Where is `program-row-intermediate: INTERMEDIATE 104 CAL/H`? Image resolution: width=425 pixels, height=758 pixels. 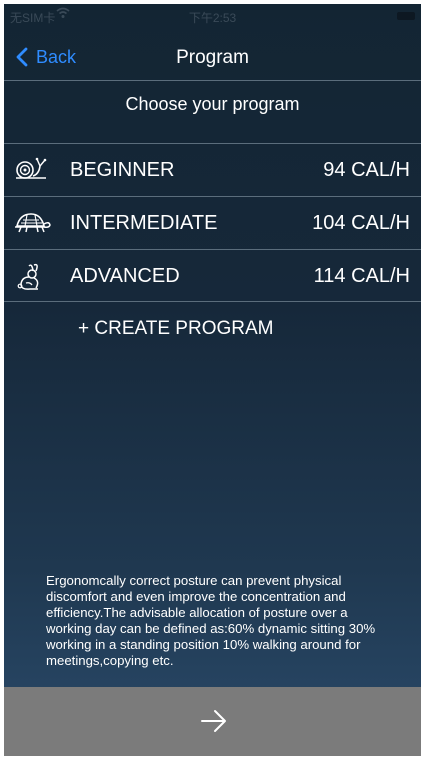
program-row-intermediate: INTERMEDIATE 104 CAL/H is located at coordinates (212, 223).